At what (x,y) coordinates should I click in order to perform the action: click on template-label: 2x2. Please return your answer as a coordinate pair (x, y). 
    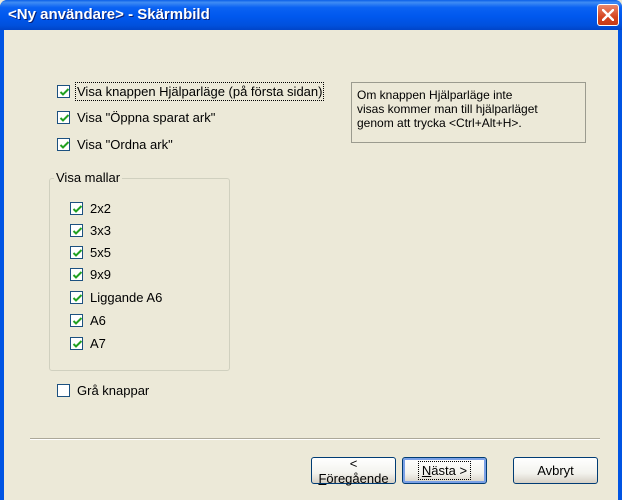
    Looking at the image, I should click on (100, 208).